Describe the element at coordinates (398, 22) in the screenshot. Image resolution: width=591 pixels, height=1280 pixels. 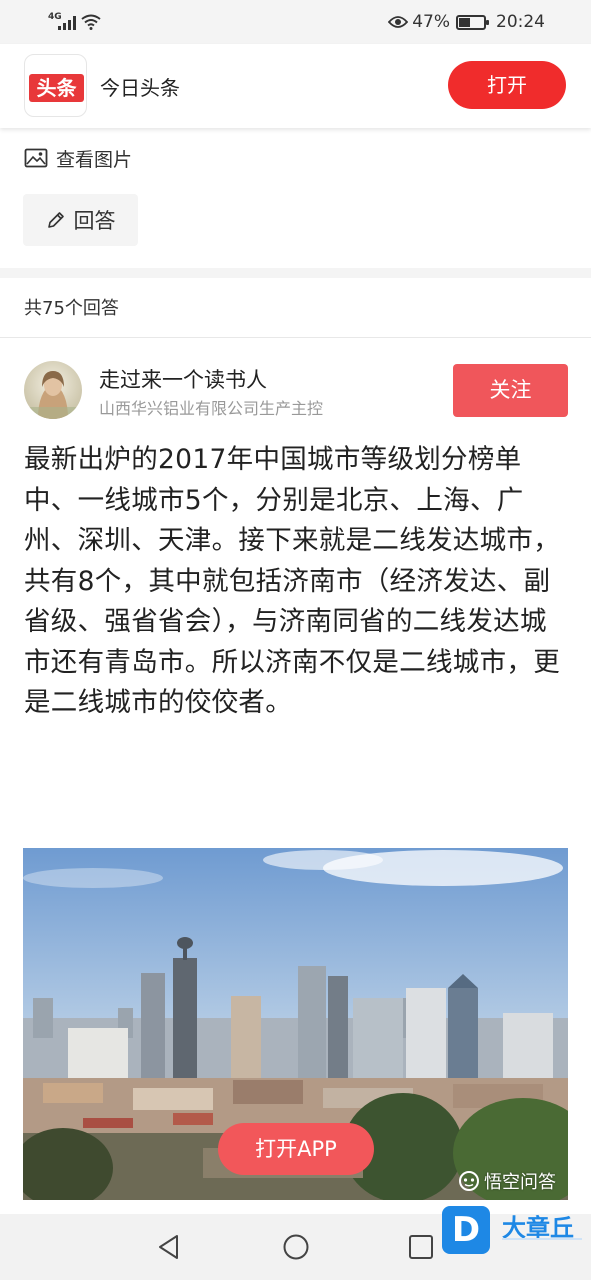
I see `eye-comfort-icon` at that location.